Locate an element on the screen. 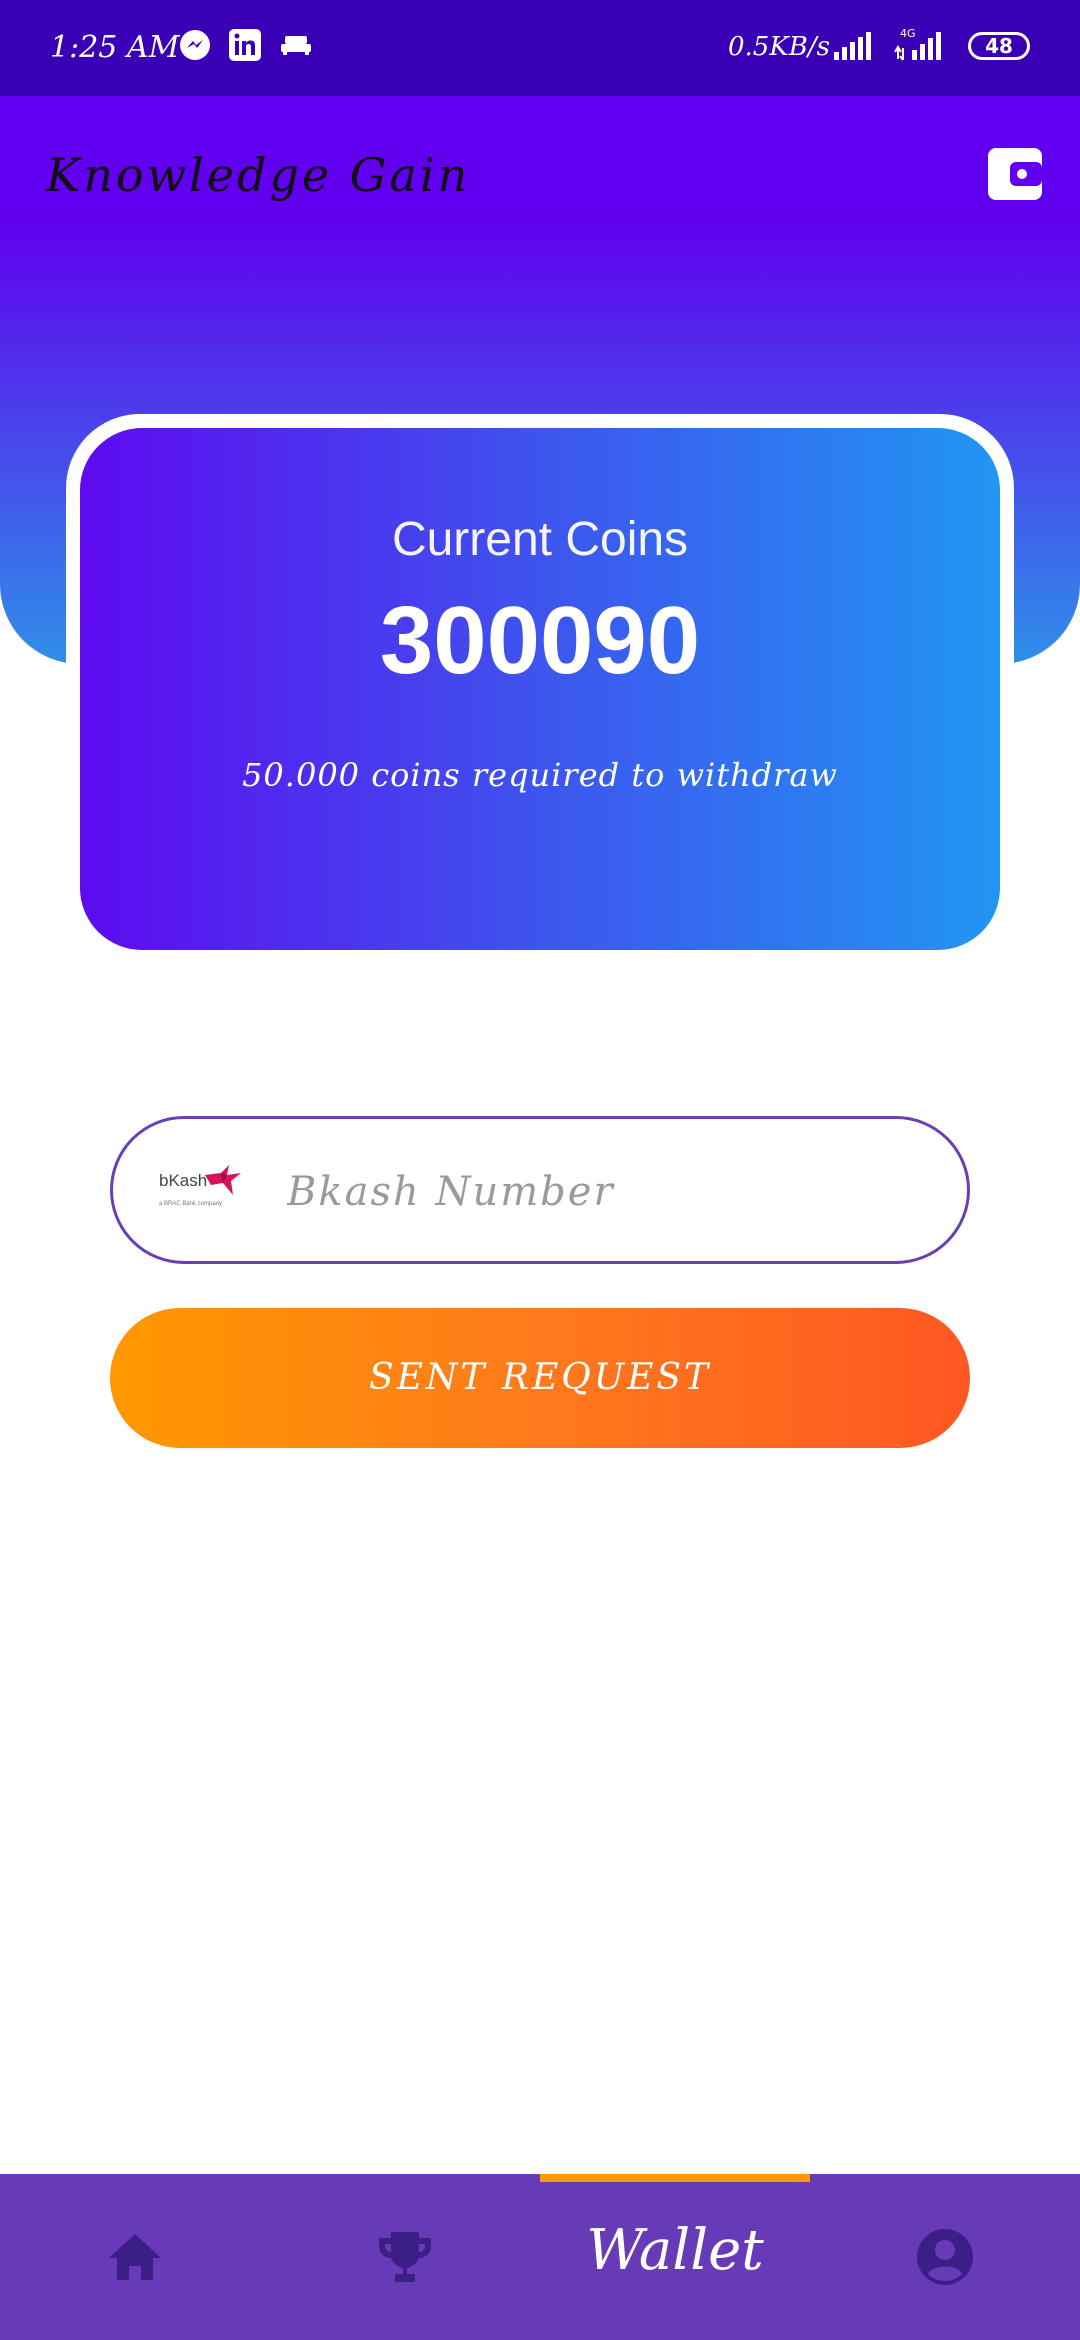  linkedin-icon is located at coordinates (245, 47).